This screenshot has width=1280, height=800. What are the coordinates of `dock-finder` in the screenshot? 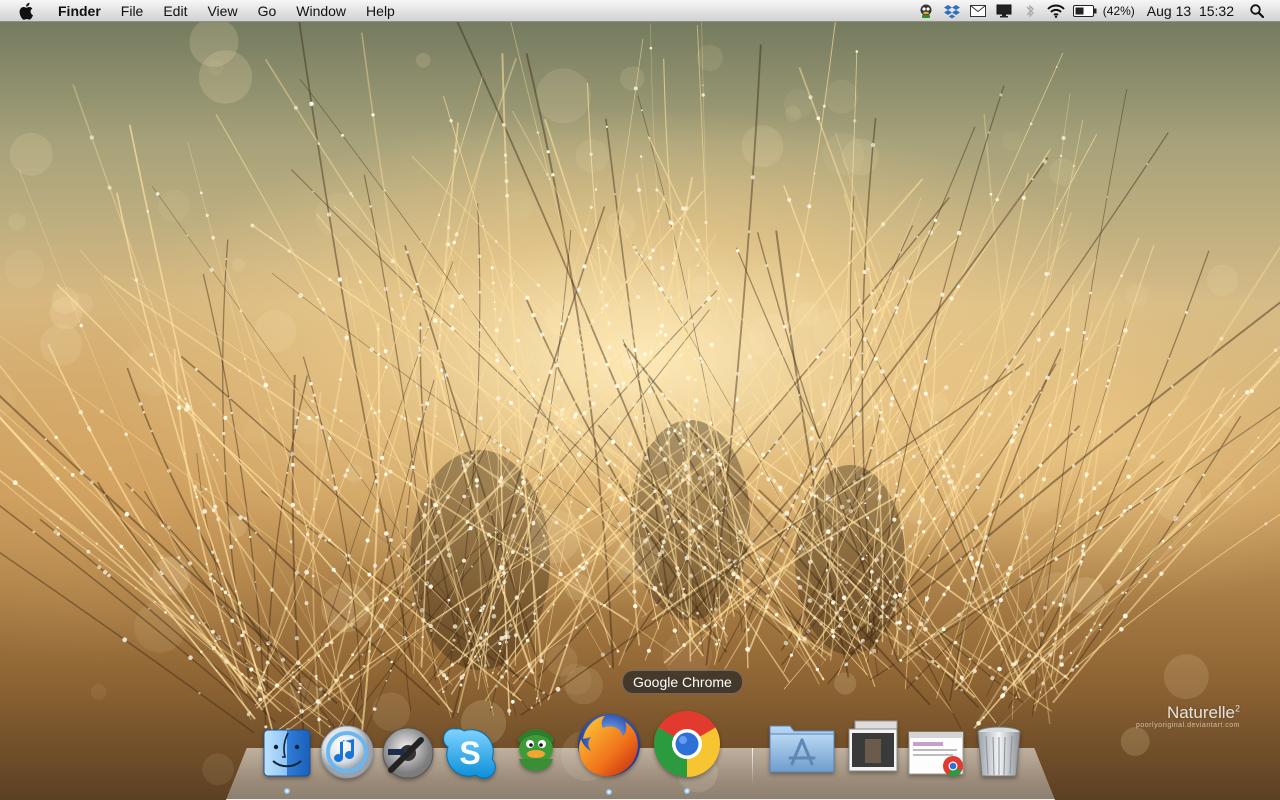 It's located at (287, 760).